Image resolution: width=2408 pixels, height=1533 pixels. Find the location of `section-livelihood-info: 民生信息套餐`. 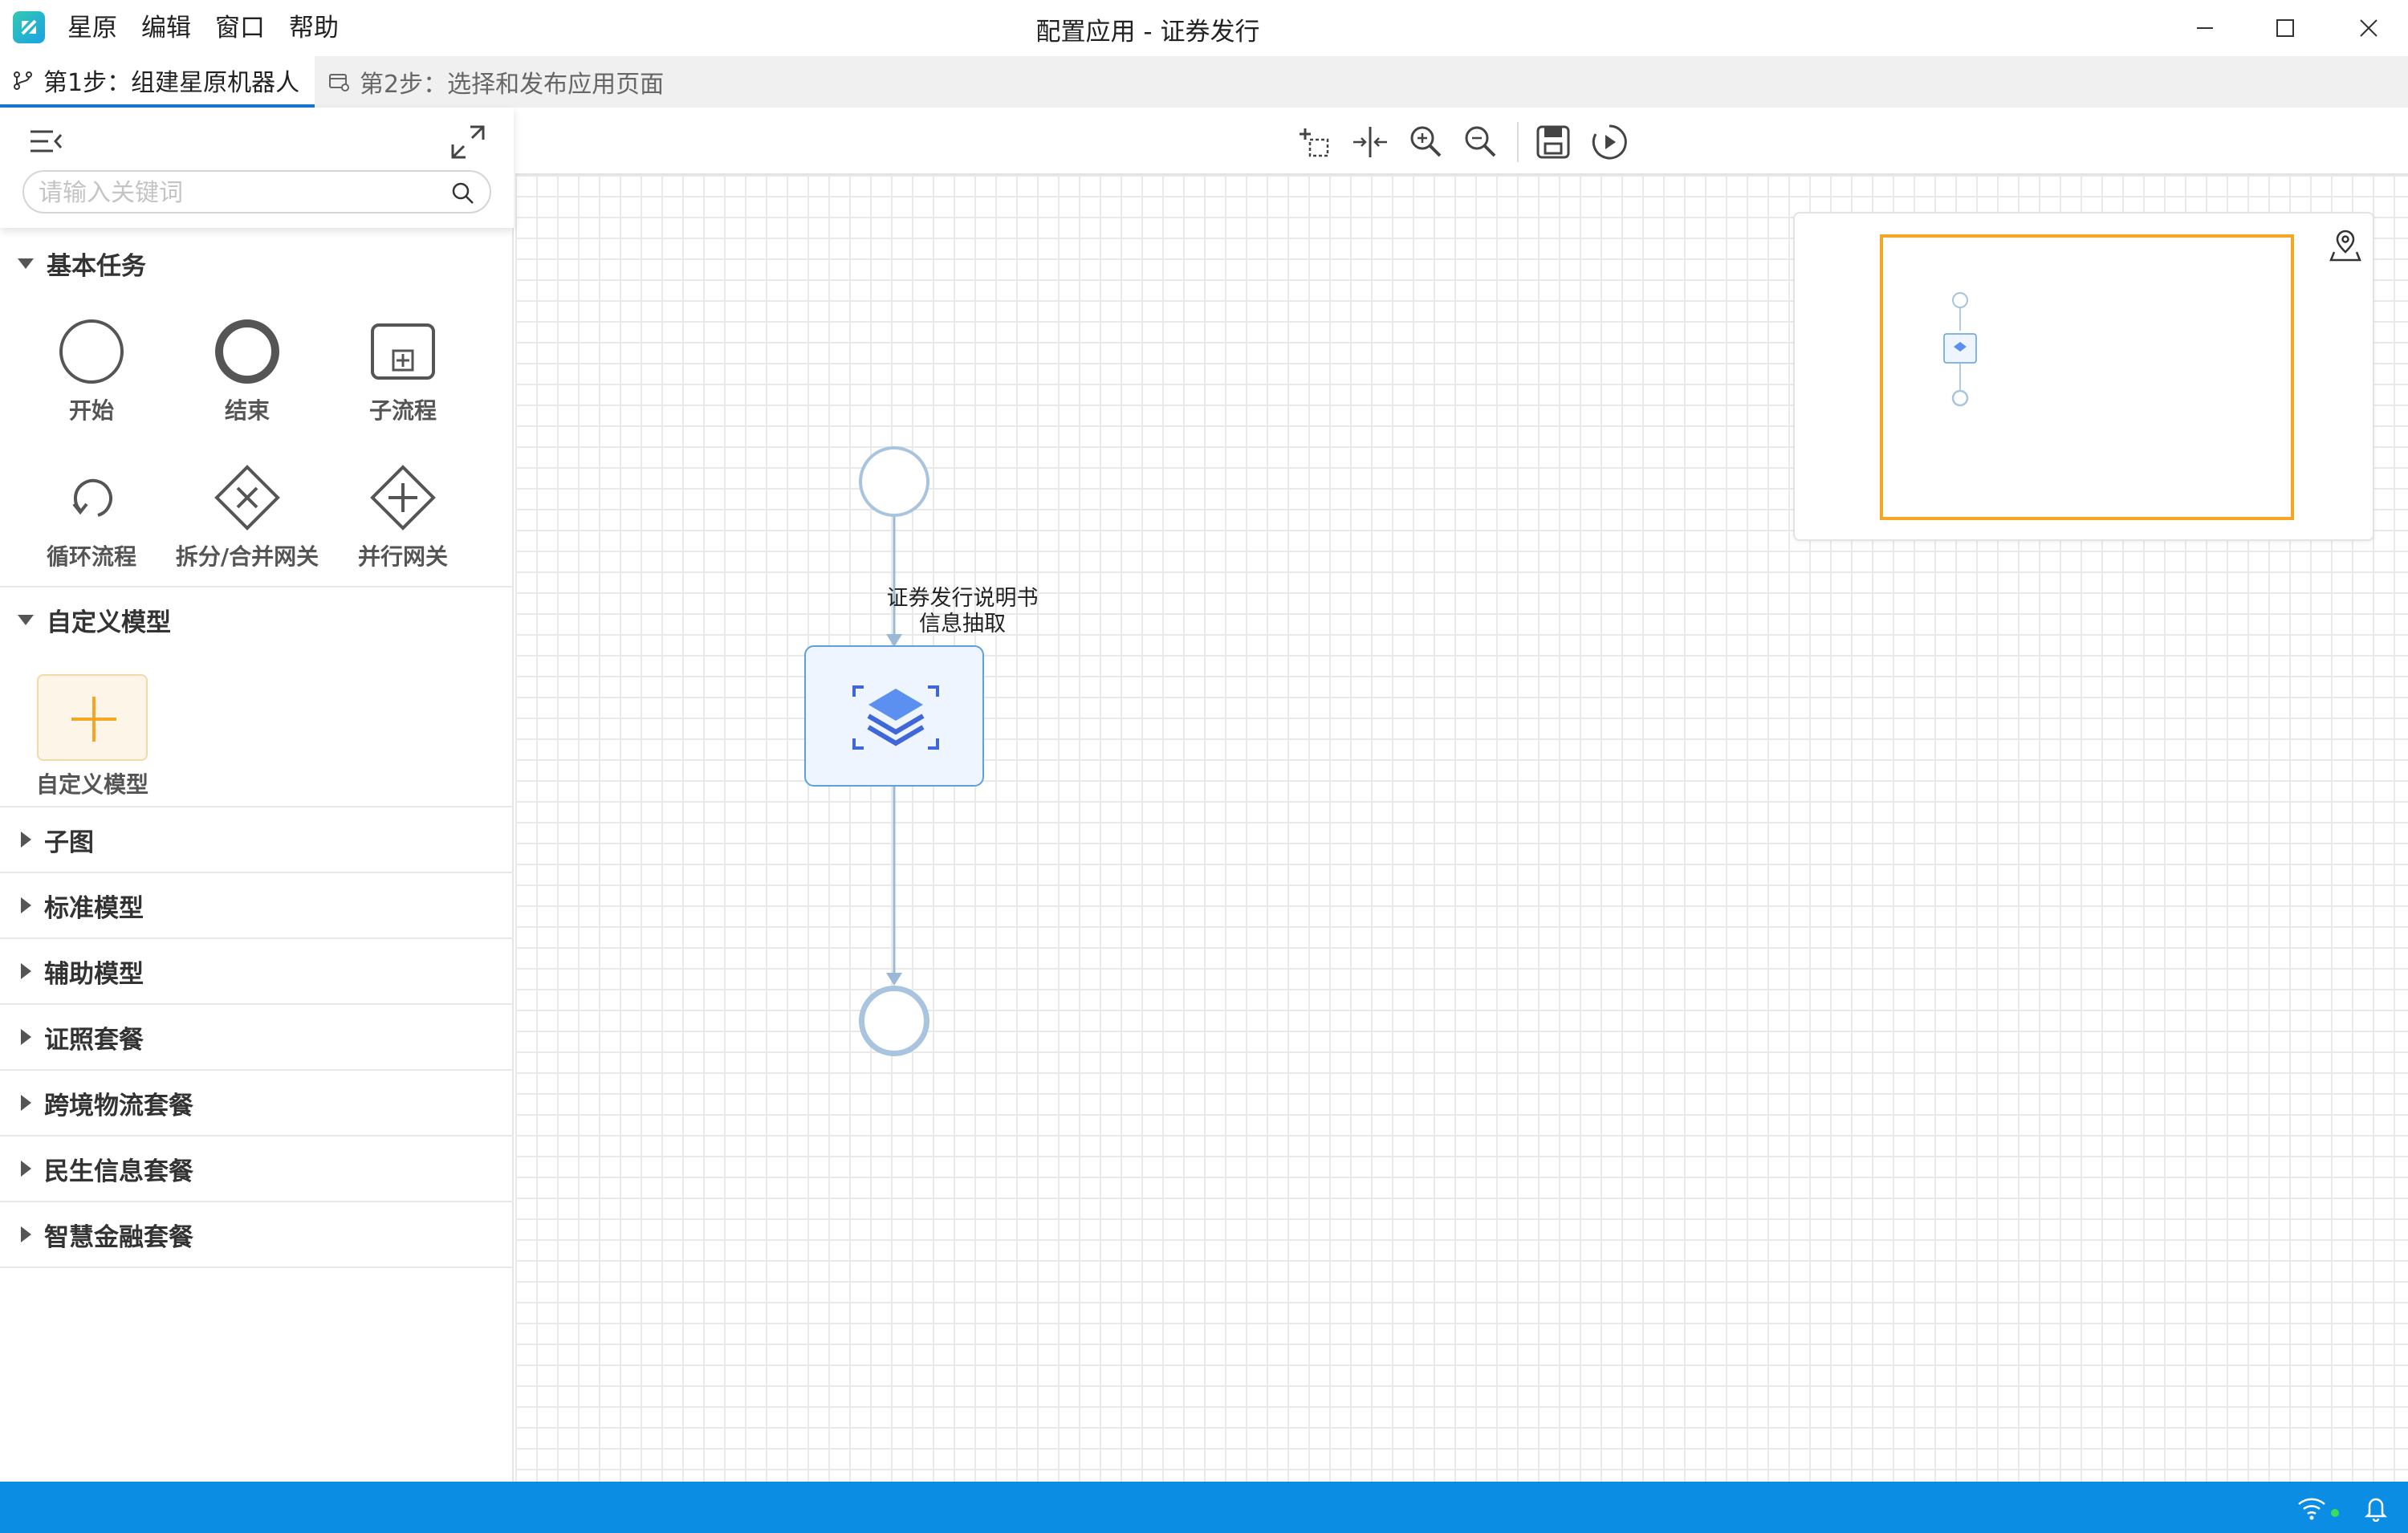

section-livelihood-info: 民生信息套餐 is located at coordinates (257, 1169).